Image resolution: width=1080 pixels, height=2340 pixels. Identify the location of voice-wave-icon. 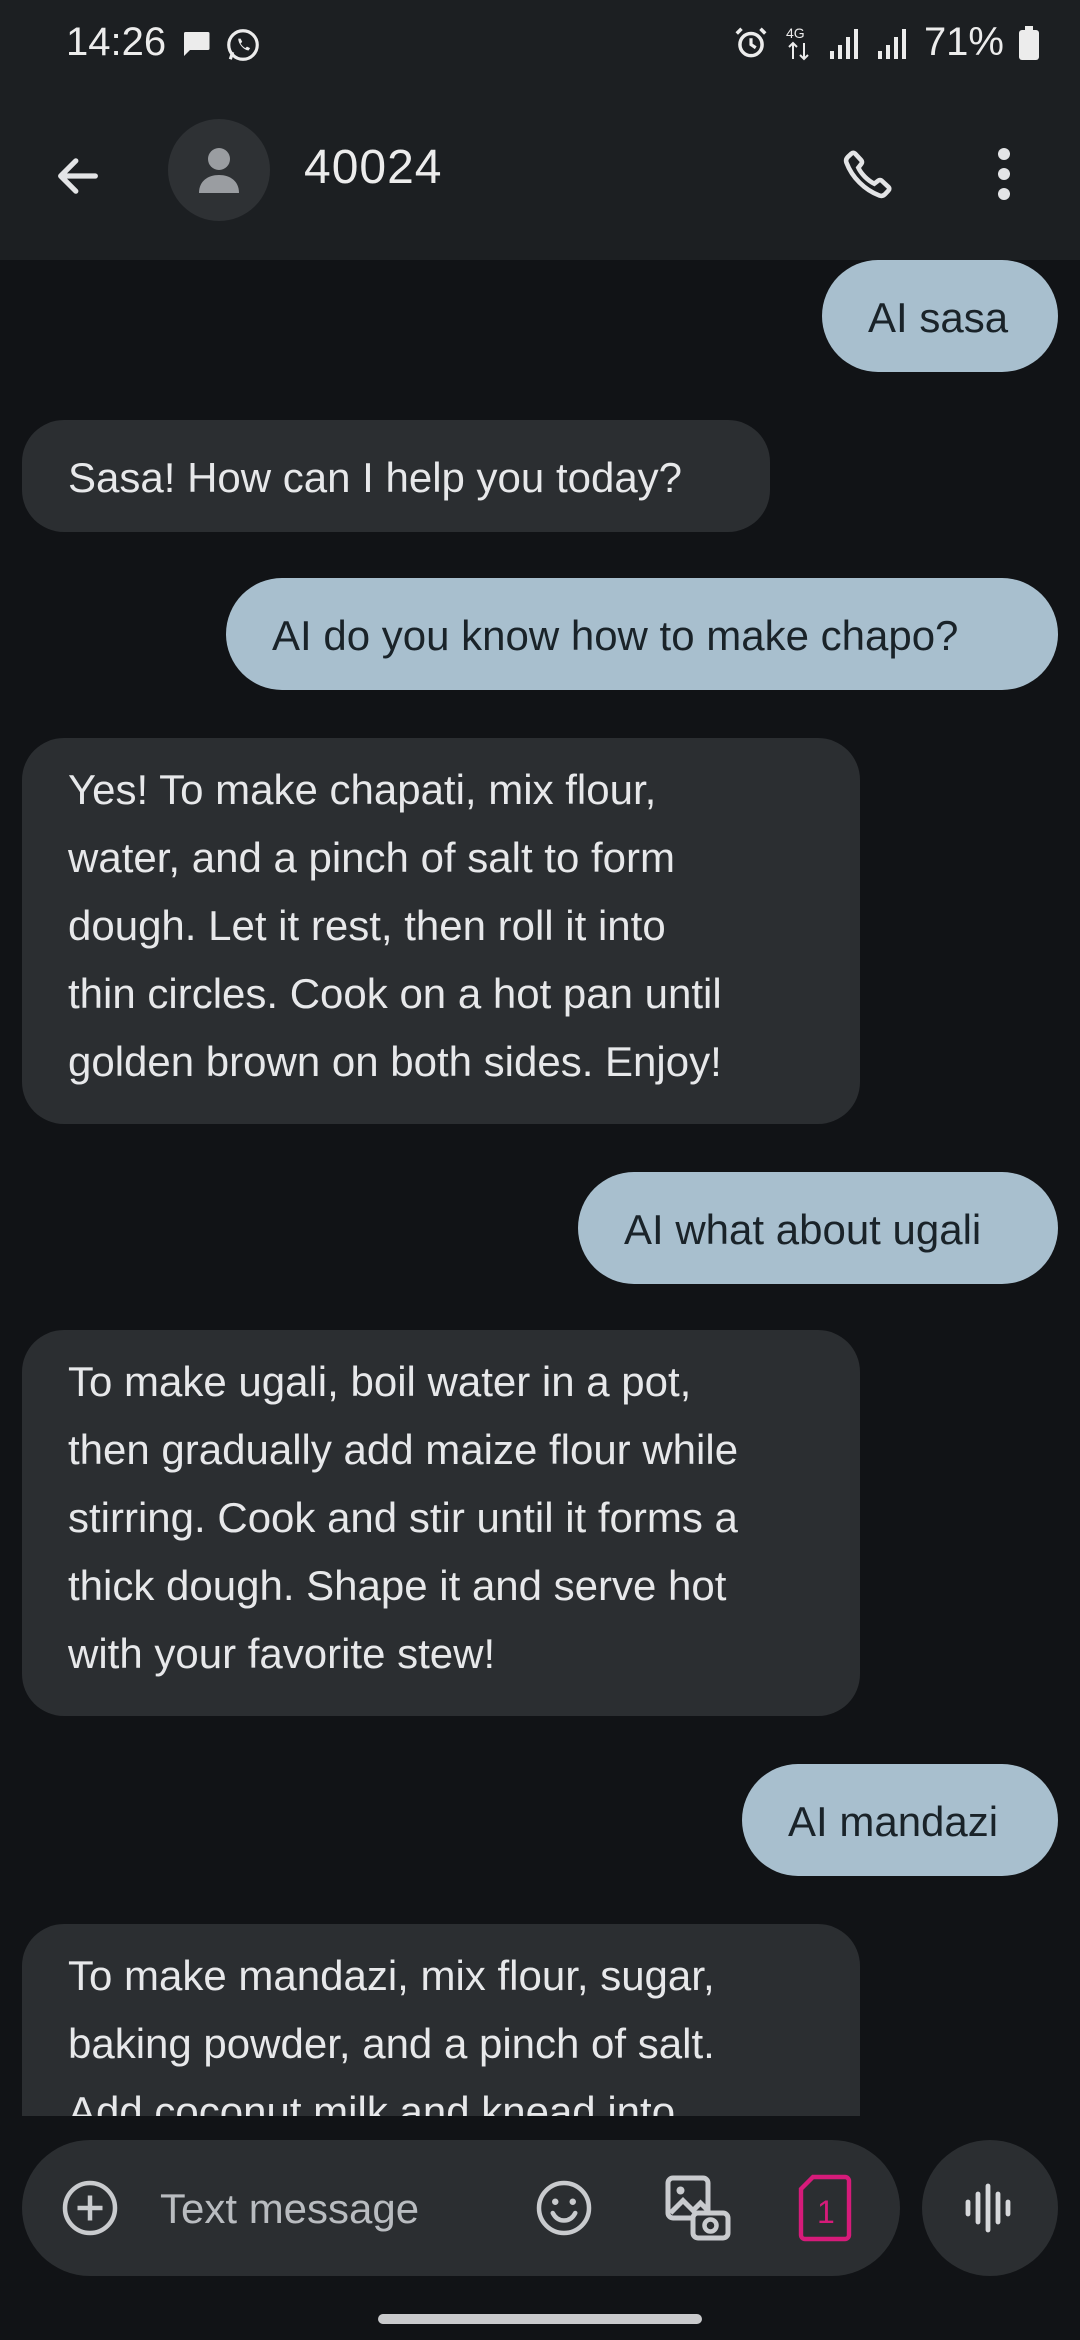
(988, 2208).